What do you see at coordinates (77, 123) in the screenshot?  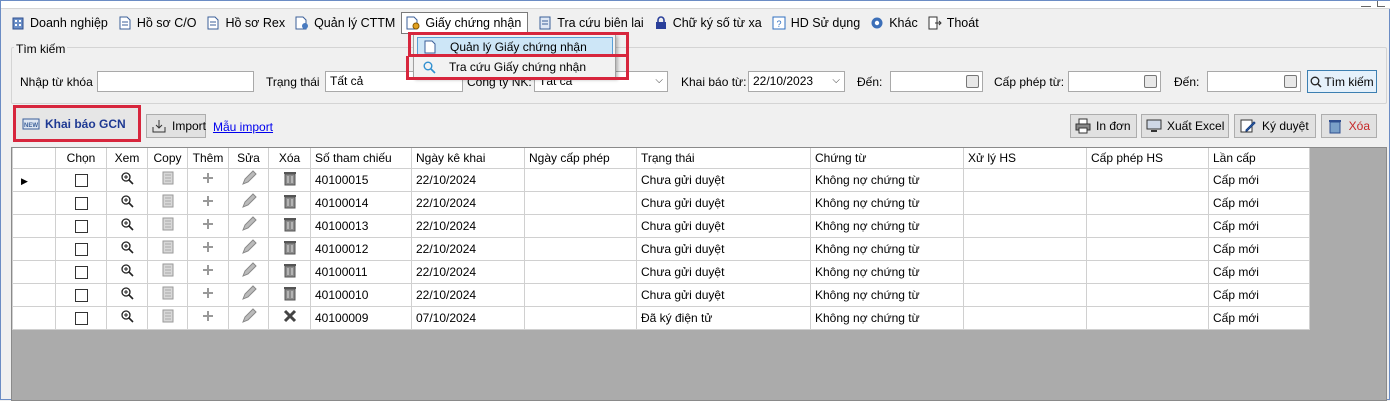 I see `khai-bao-gcn-button: NEW Khai báo GCN` at bounding box center [77, 123].